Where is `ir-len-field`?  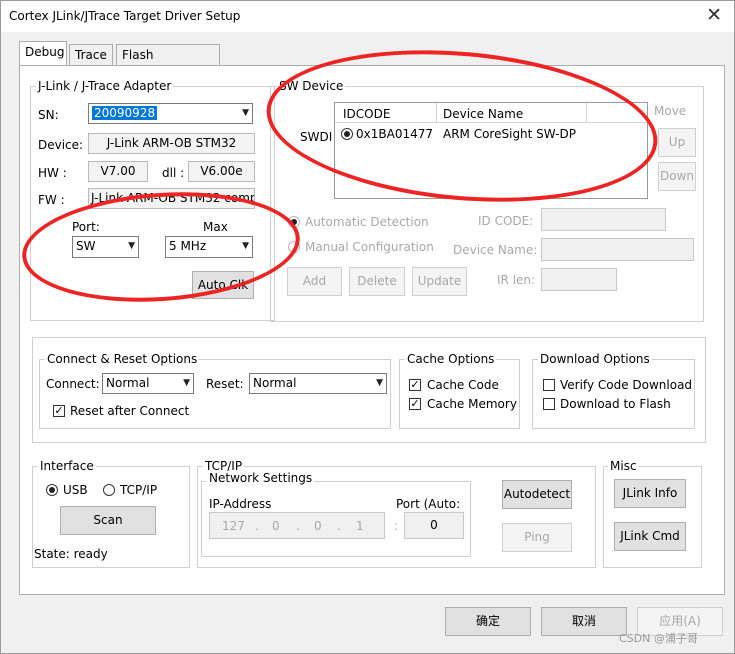 ir-len-field is located at coordinates (579, 279).